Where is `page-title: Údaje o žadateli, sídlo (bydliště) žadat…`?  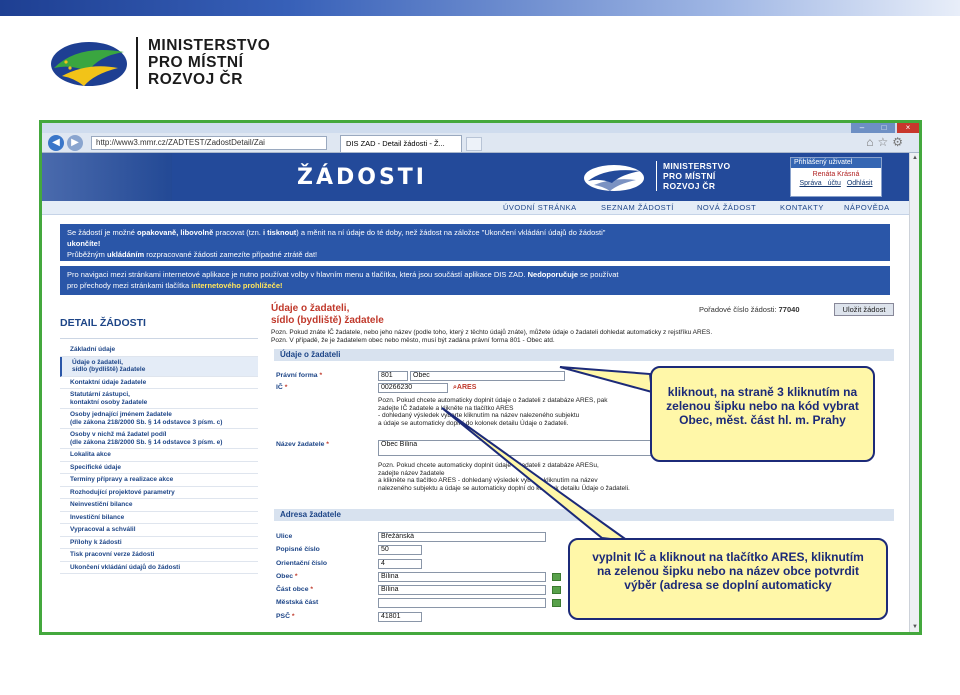 page-title: Údaje o žadateli, sídlo (bydliště) žadat… is located at coordinates (327, 314).